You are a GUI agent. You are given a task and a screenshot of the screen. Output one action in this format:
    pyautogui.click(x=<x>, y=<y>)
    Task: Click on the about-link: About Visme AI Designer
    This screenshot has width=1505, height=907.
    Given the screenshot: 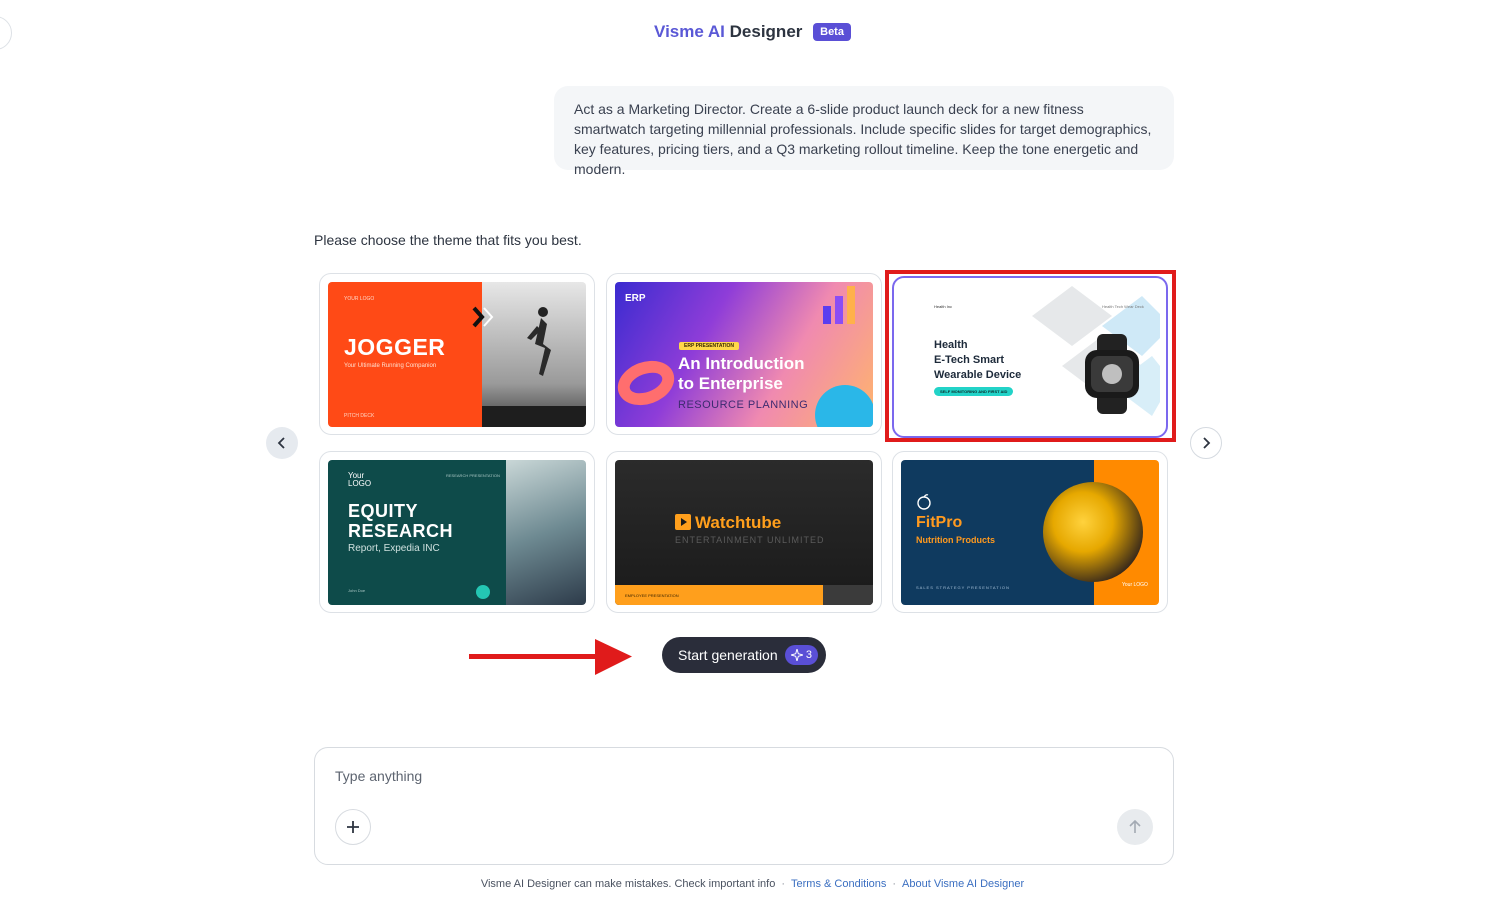 What is the action you would take?
    pyautogui.click(x=963, y=884)
    